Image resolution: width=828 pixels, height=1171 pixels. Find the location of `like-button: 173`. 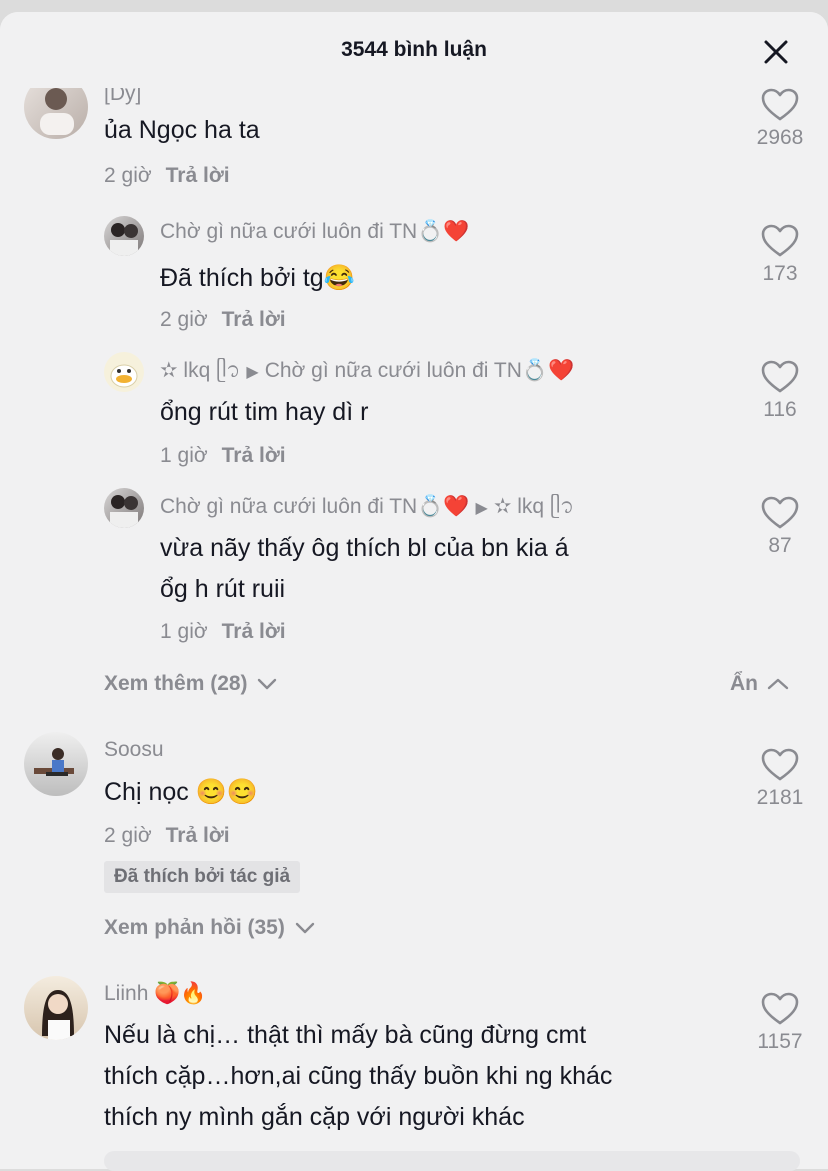

like-button: 173 is located at coordinates (780, 255).